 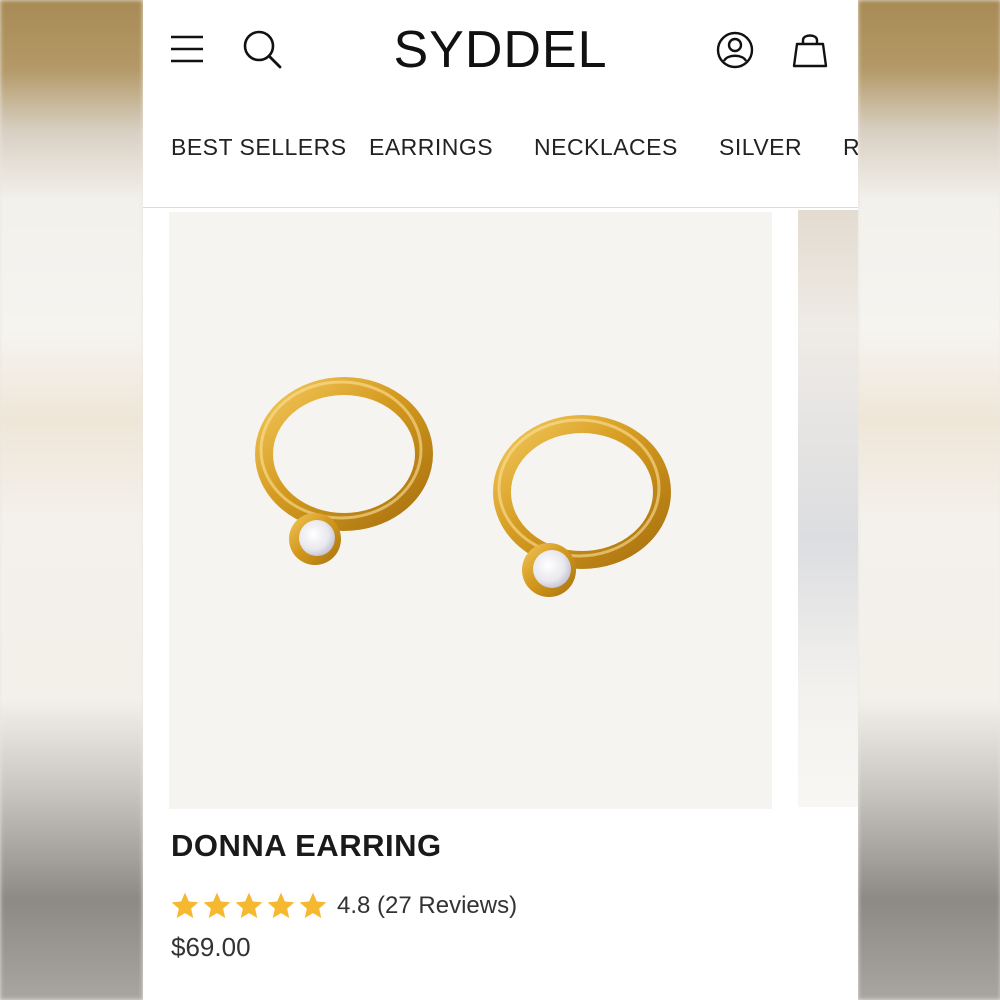 What do you see at coordinates (427, 906) in the screenshot?
I see `rating-text: 4.8 (27 Reviews)` at bounding box center [427, 906].